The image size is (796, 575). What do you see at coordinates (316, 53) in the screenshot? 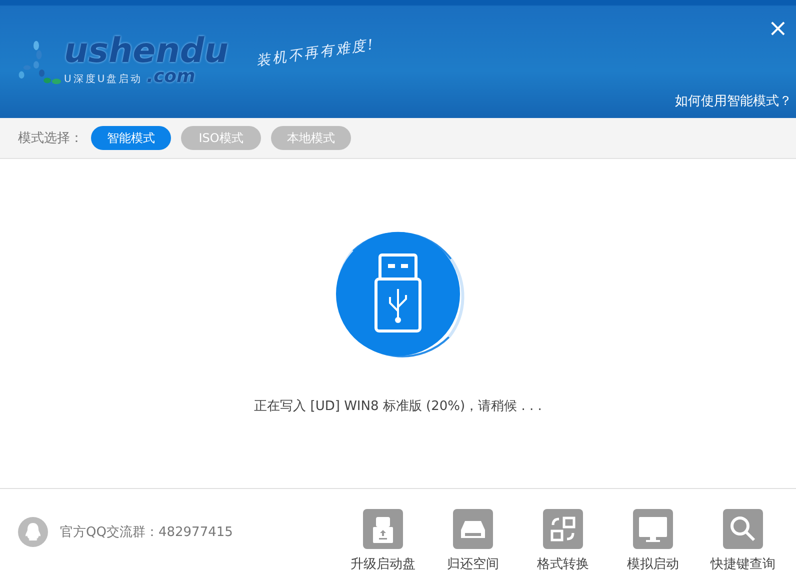
I see `slogan-text: 装机不再有难度!` at bounding box center [316, 53].